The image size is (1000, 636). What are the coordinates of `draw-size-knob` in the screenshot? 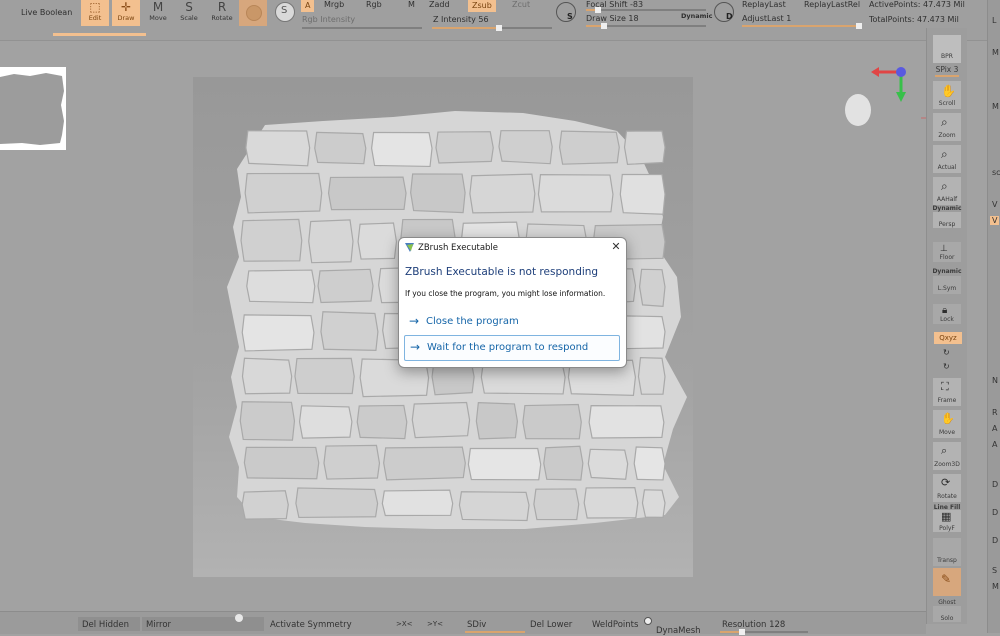 It's located at (604, 26).